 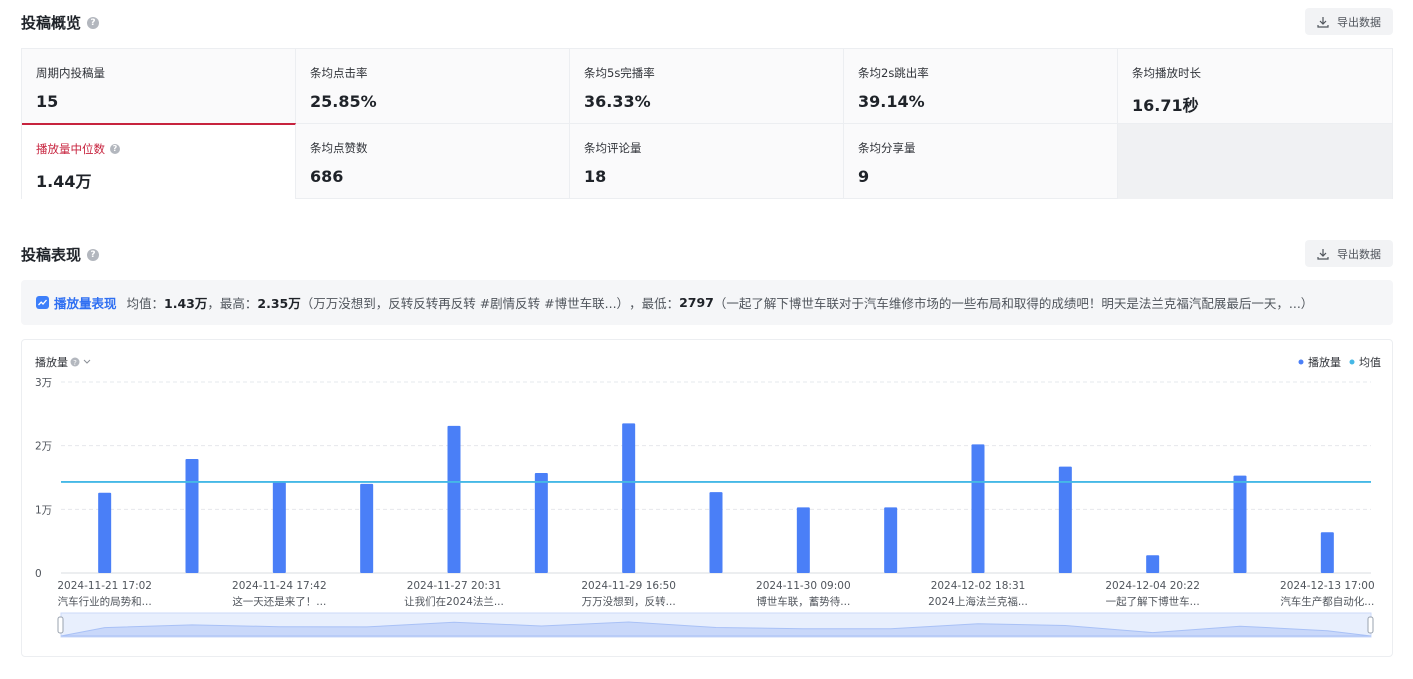 I want to click on stat-card-comments: 条均评论量 18, so click(x=707, y=161).